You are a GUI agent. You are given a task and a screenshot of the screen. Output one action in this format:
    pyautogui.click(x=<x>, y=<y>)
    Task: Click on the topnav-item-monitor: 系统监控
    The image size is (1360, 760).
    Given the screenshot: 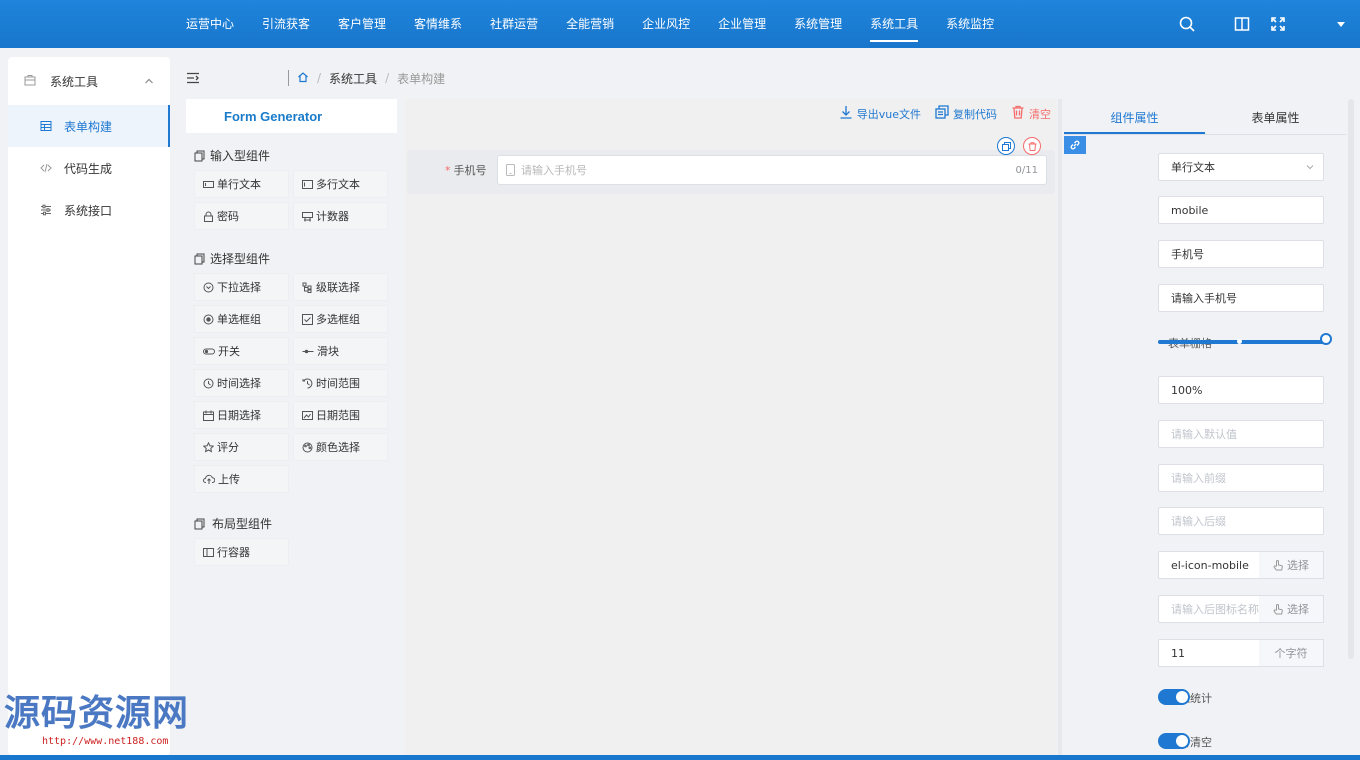 What is the action you would take?
    pyautogui.click(x=970, y=24)
    